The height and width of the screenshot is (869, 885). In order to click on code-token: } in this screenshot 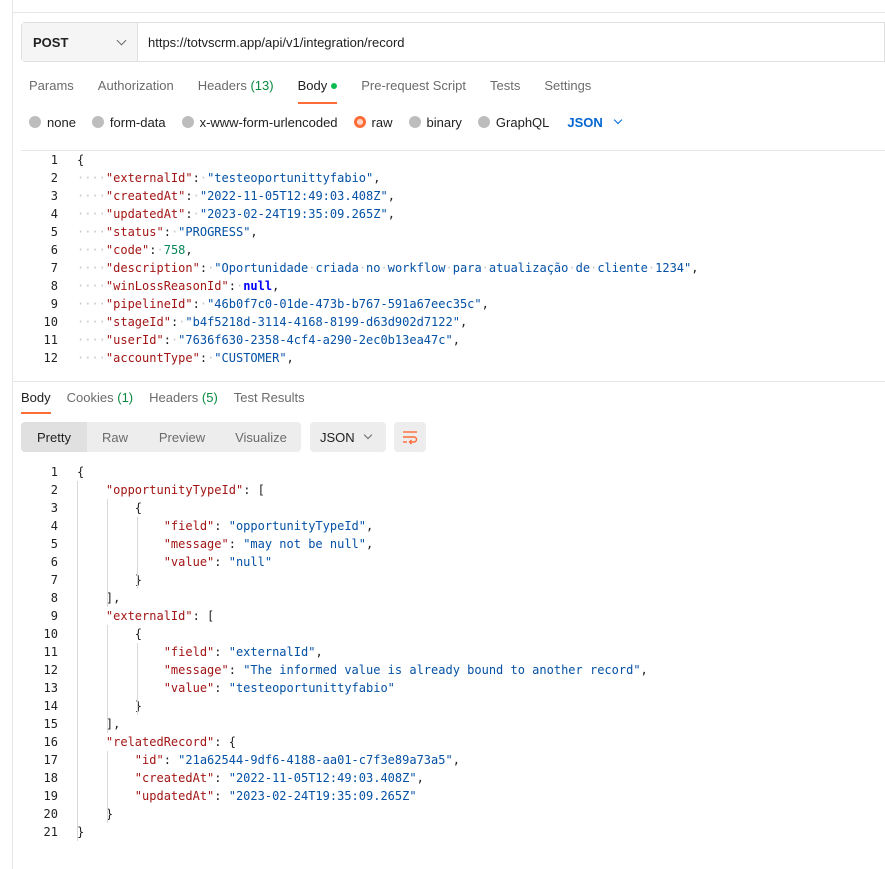, I will do `click(138, 706)`.